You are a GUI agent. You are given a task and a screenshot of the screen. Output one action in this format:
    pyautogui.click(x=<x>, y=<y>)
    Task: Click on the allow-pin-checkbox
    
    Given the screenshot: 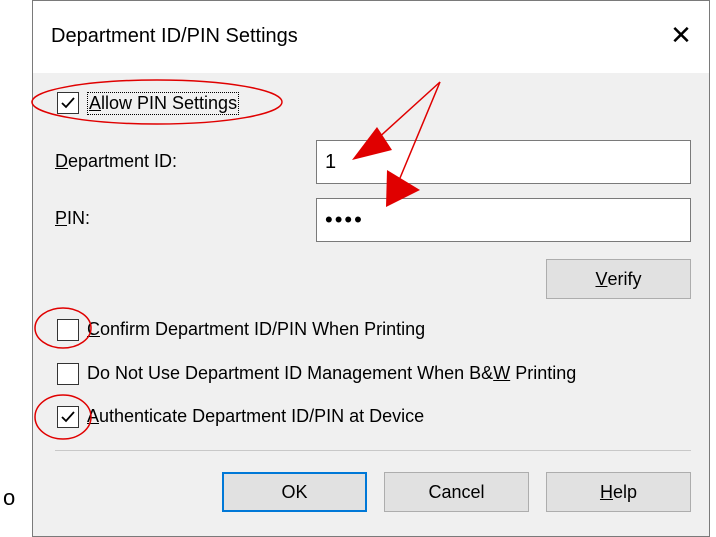 What is the action you would take?
    pyautogui.click(x=68, y=103)
    